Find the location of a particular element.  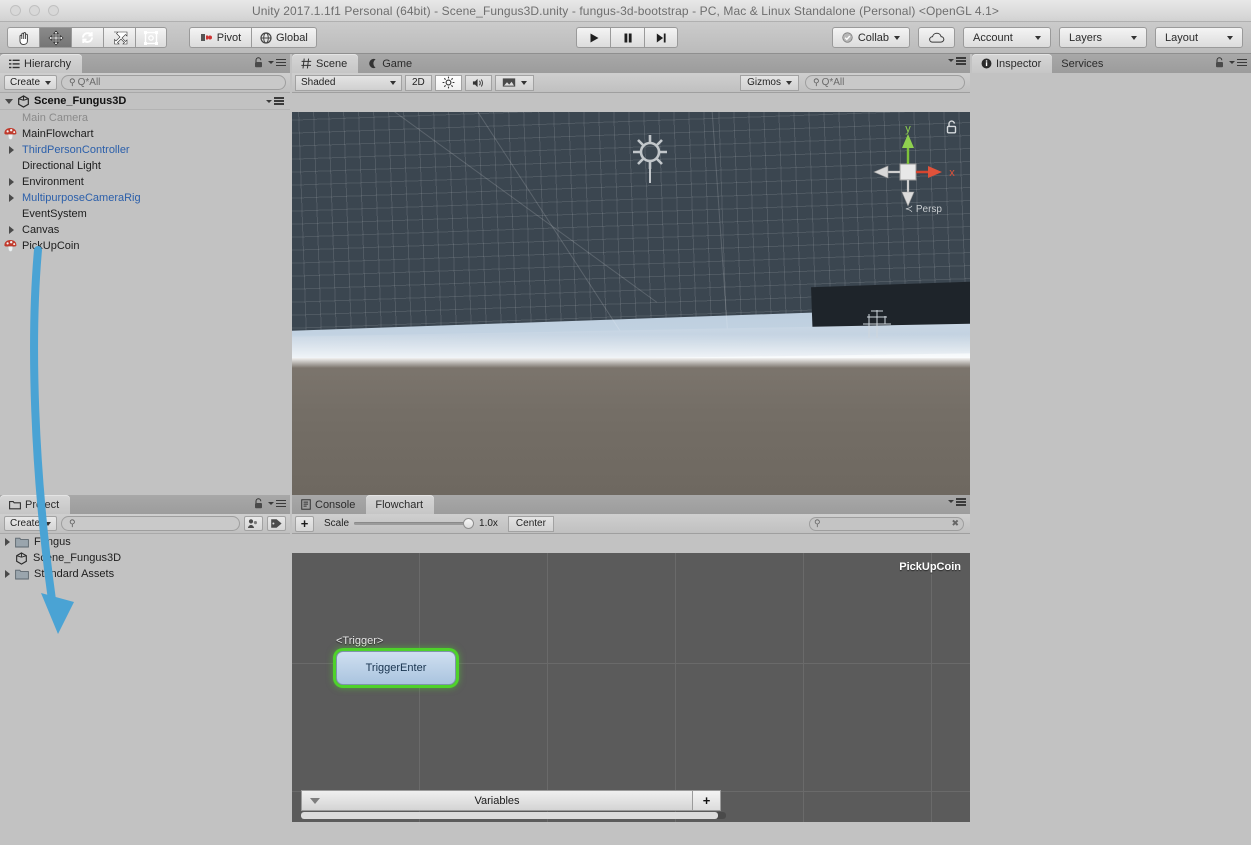

shading-mode-dropdown: Shaded is located at coordinates (348, 82).